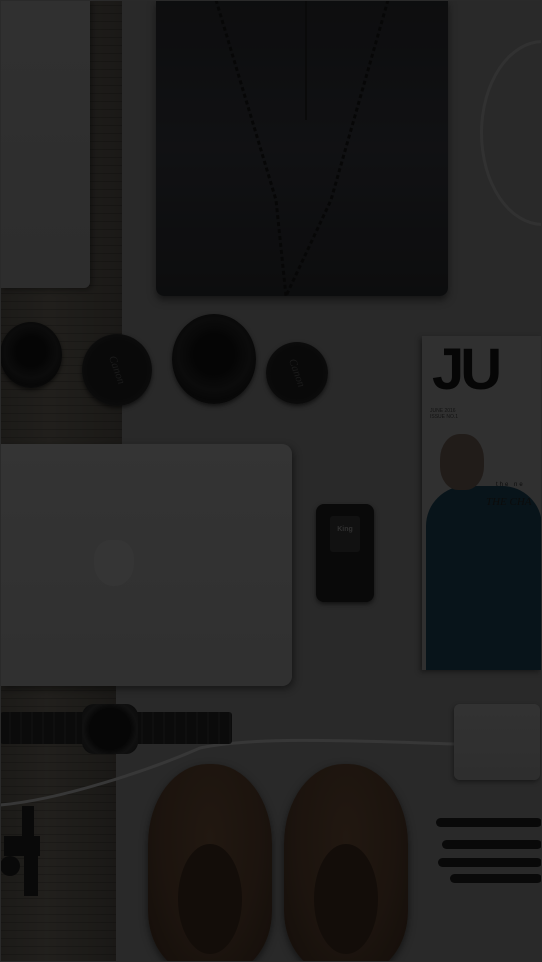 Image resolution: width=542 pixels, height=962 pixels. Describe the element at coordinates (20, 851) in the screenshot. I see `tripod-mount` at that location.